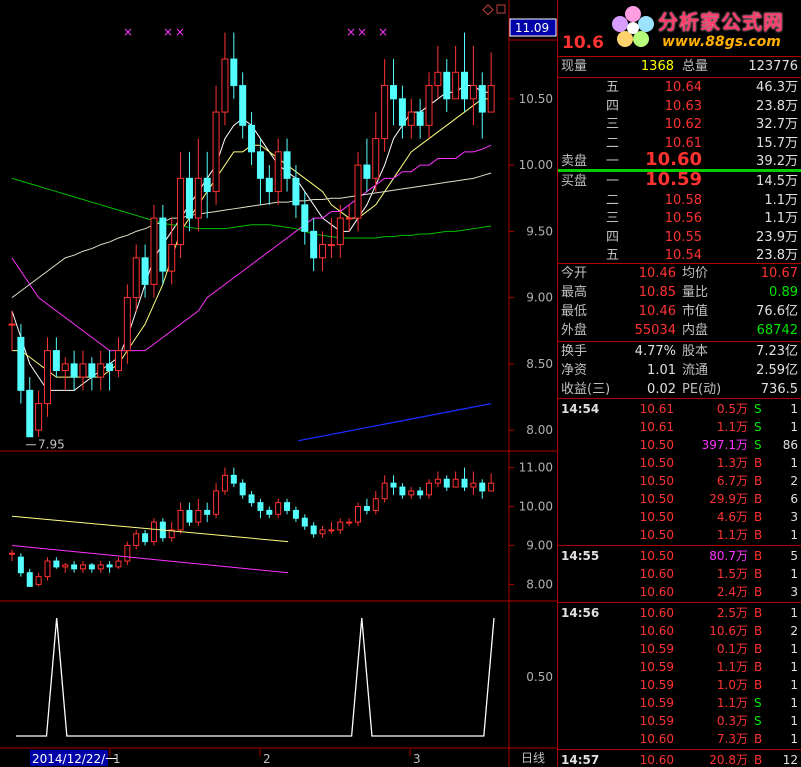  What do you see at coordinates (679, 667) in the screenshot?
I see `tick-row: 10.59 1.1万 B 1` at bounding box center [679, 667].